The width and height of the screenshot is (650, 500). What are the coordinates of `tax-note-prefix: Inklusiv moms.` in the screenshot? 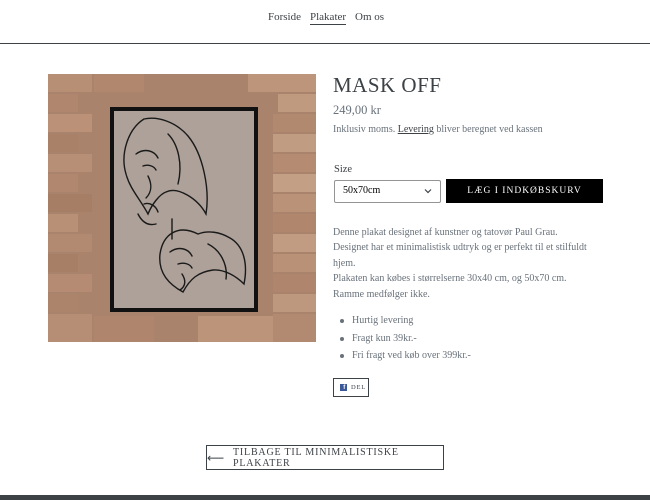 It's located at (365, 129).